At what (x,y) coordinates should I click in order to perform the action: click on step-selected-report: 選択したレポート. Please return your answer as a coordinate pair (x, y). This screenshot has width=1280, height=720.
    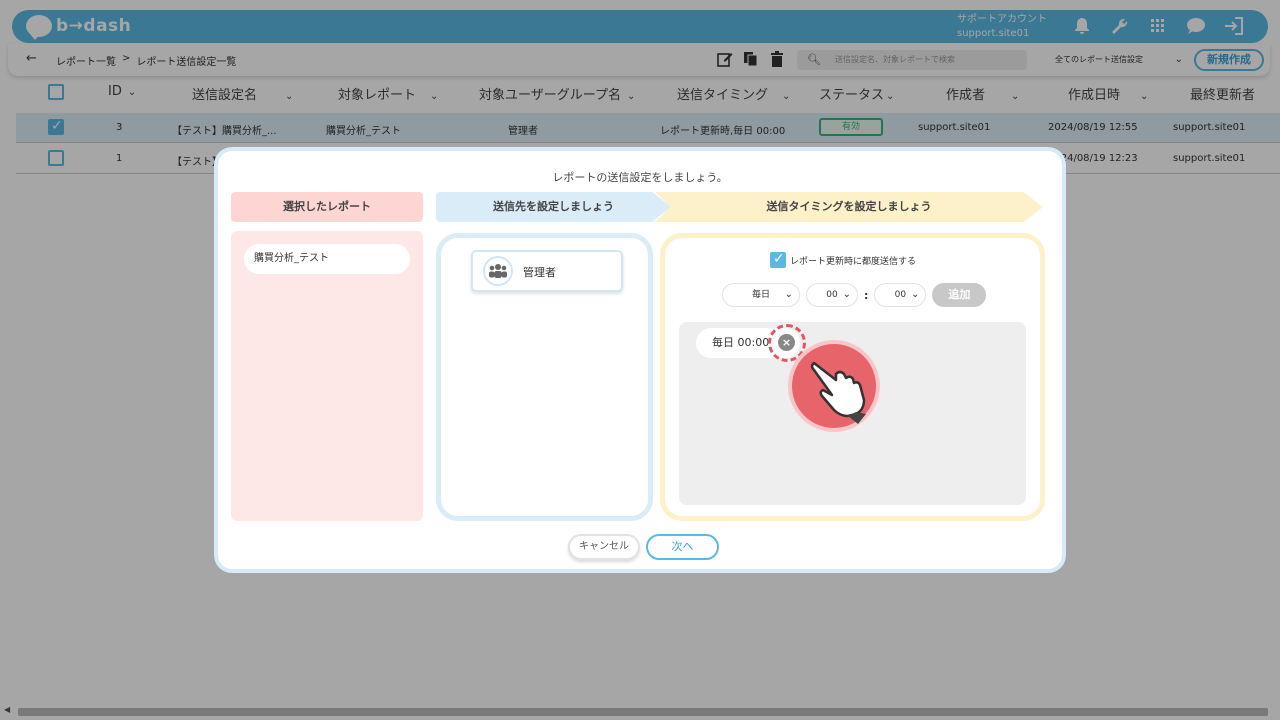
    Looking at the image, I should click on (327, 207).